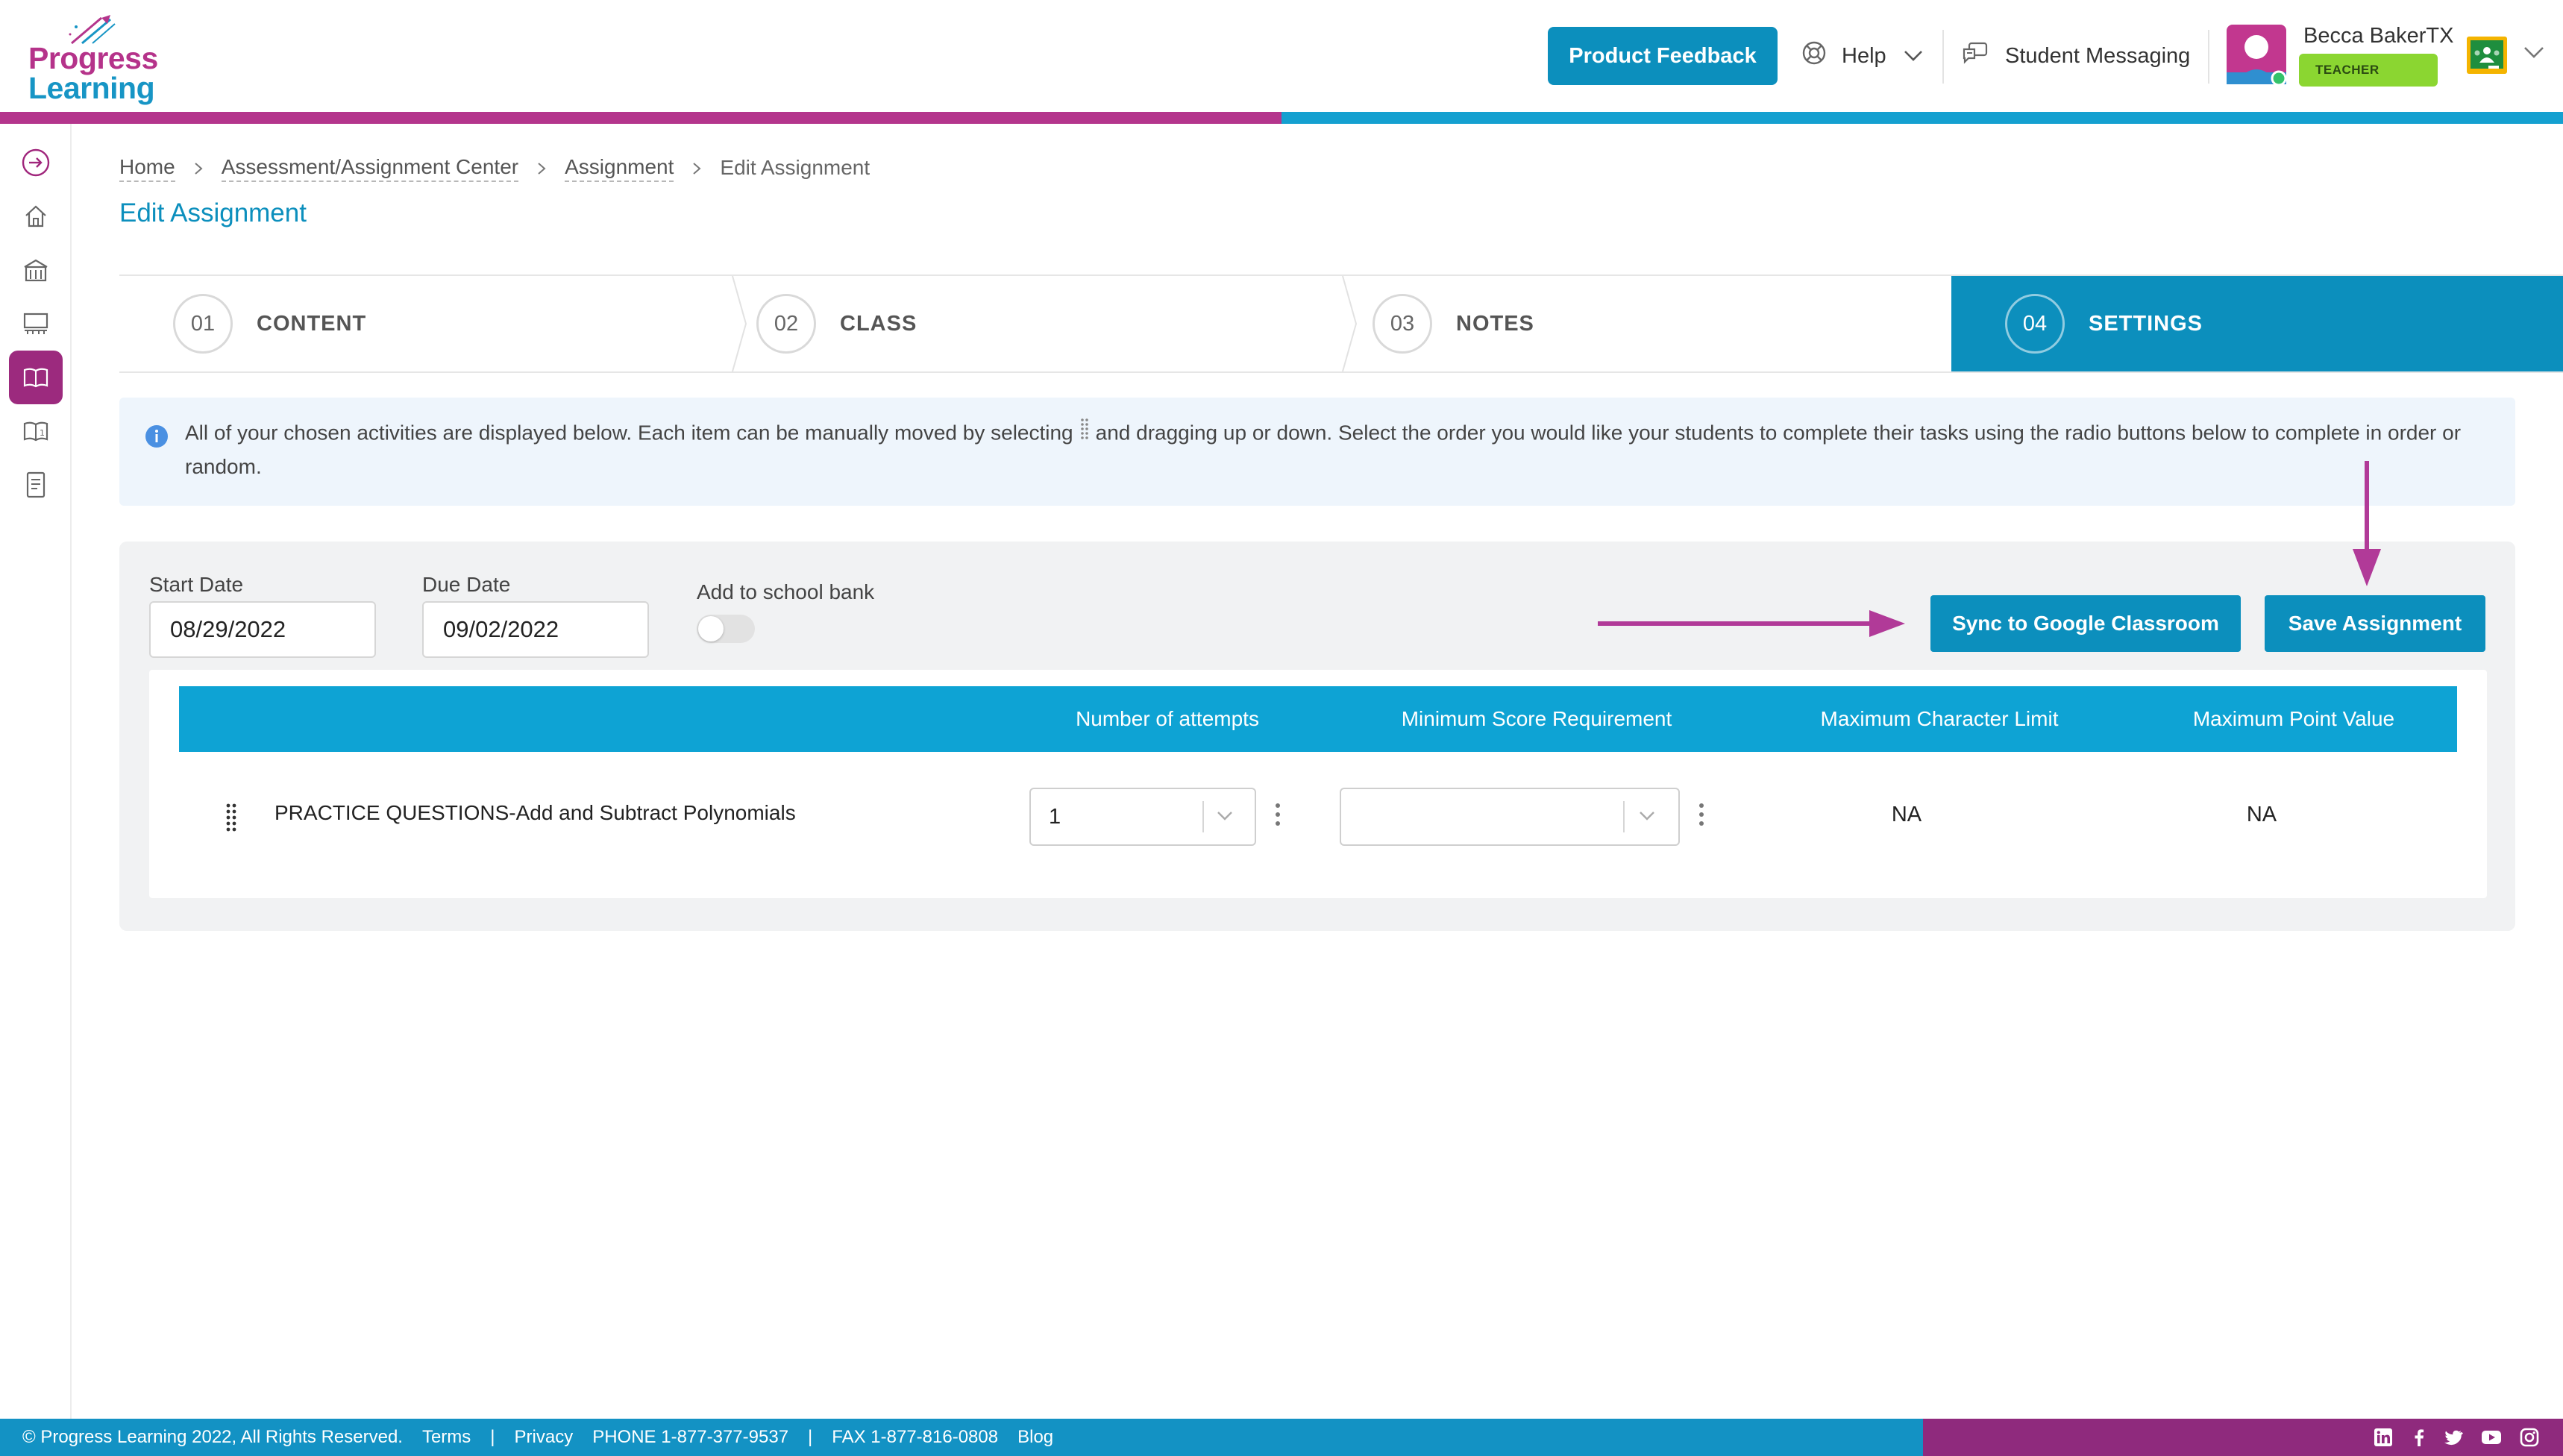 The width and height of the screenshot is (2563, 1456). I want to click on header-stripe-purple, so click(641, 118).